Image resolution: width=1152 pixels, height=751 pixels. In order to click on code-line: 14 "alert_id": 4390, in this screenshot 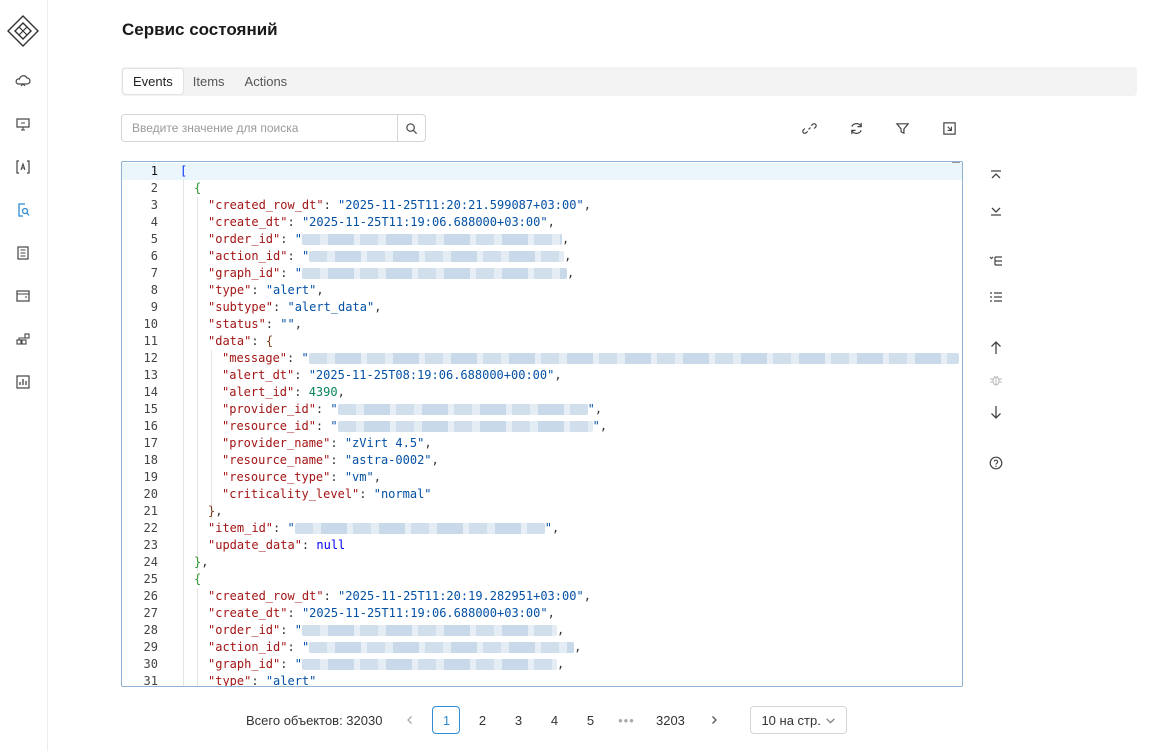, I will do `click(542, 392)`.